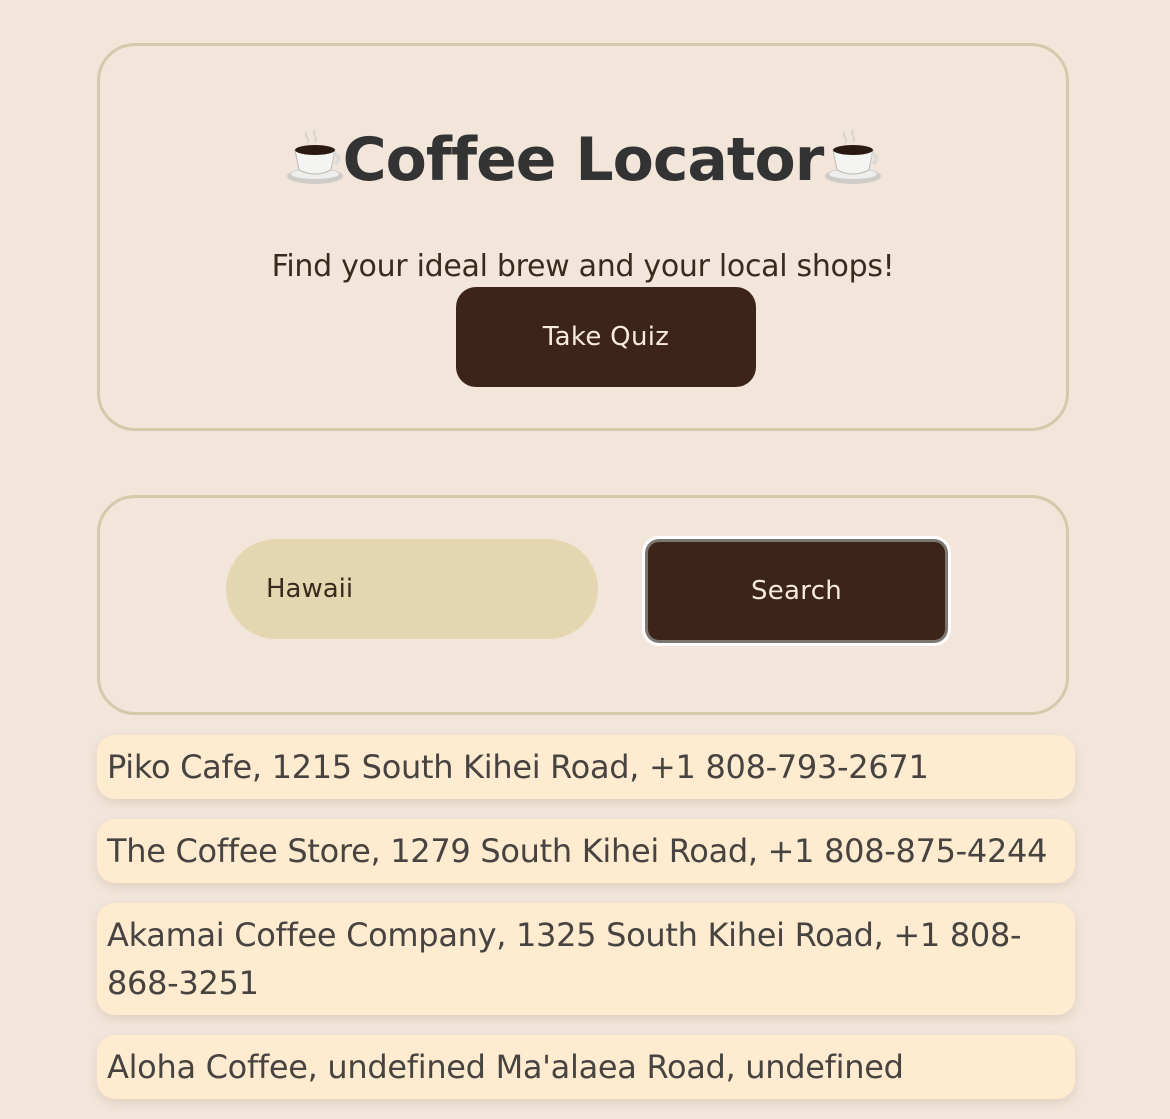  What do you see at coordinates (606, 337) in the screenshot?
I see `take-quiz-button: Take Quiz` at bounding box center [606, 337].